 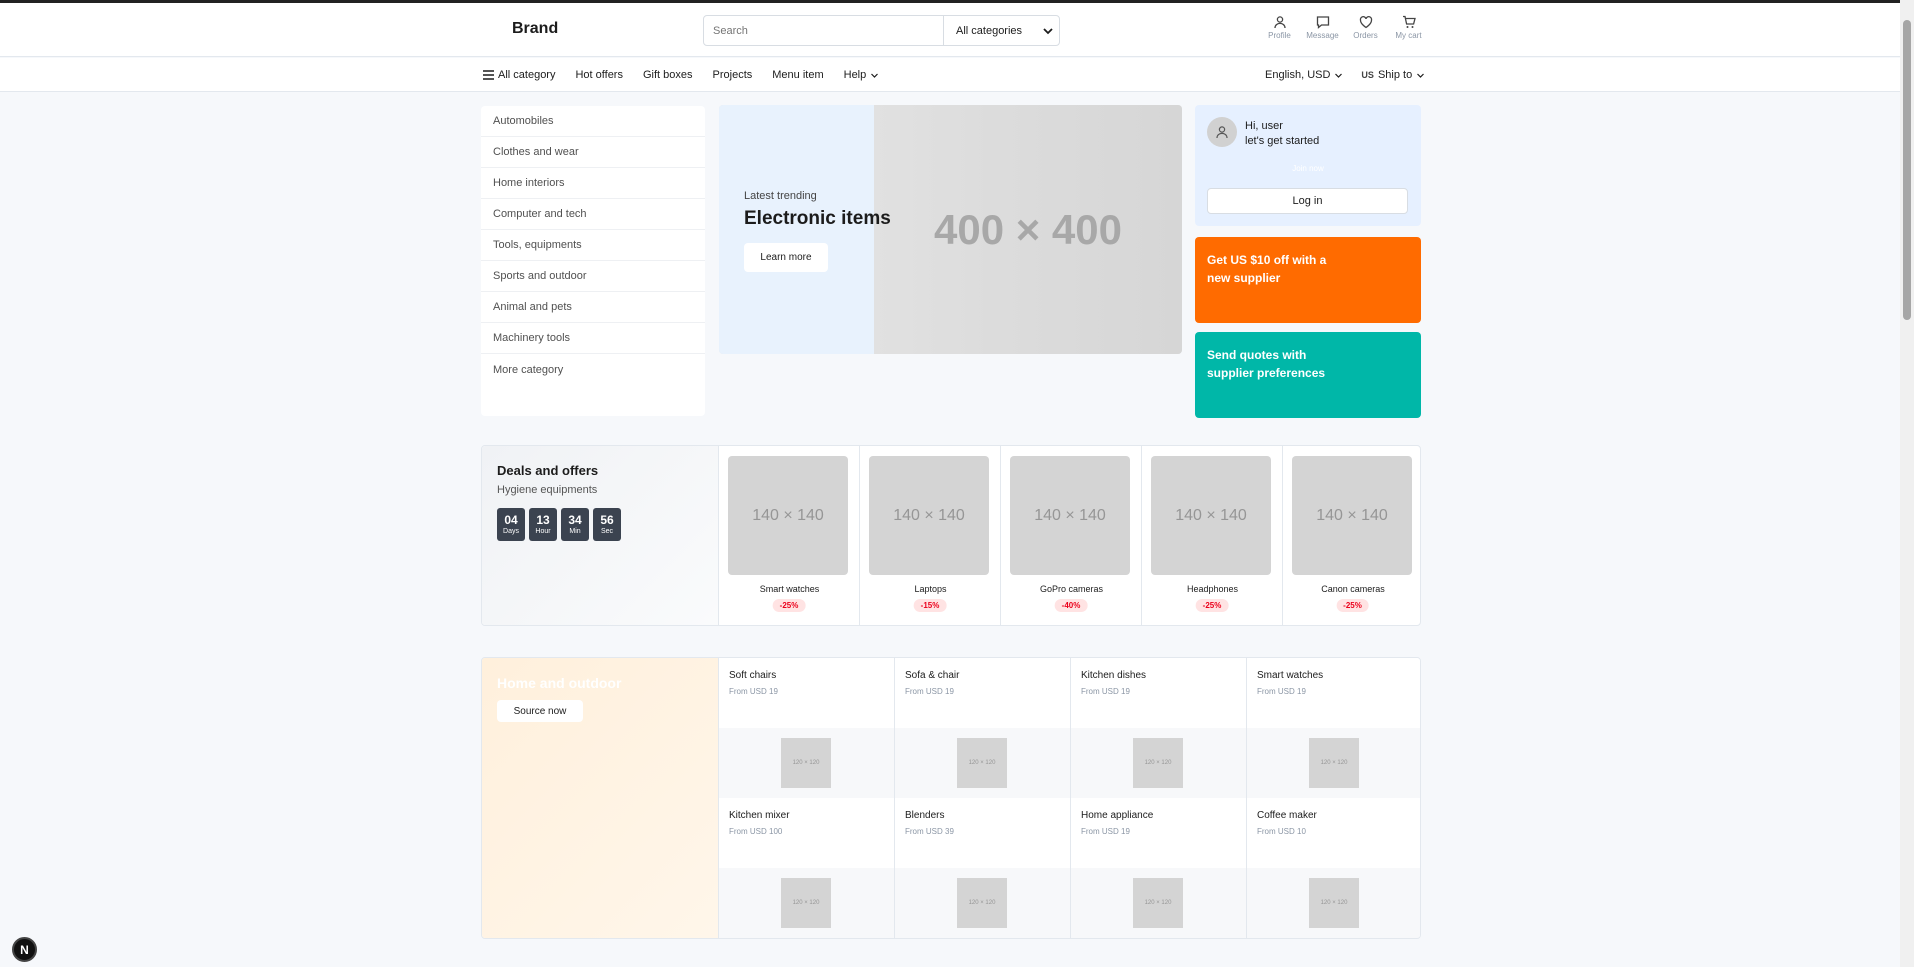 I want to click on deal-item: 140 × 140 Laptops -15%, so click(x=929, y=535).